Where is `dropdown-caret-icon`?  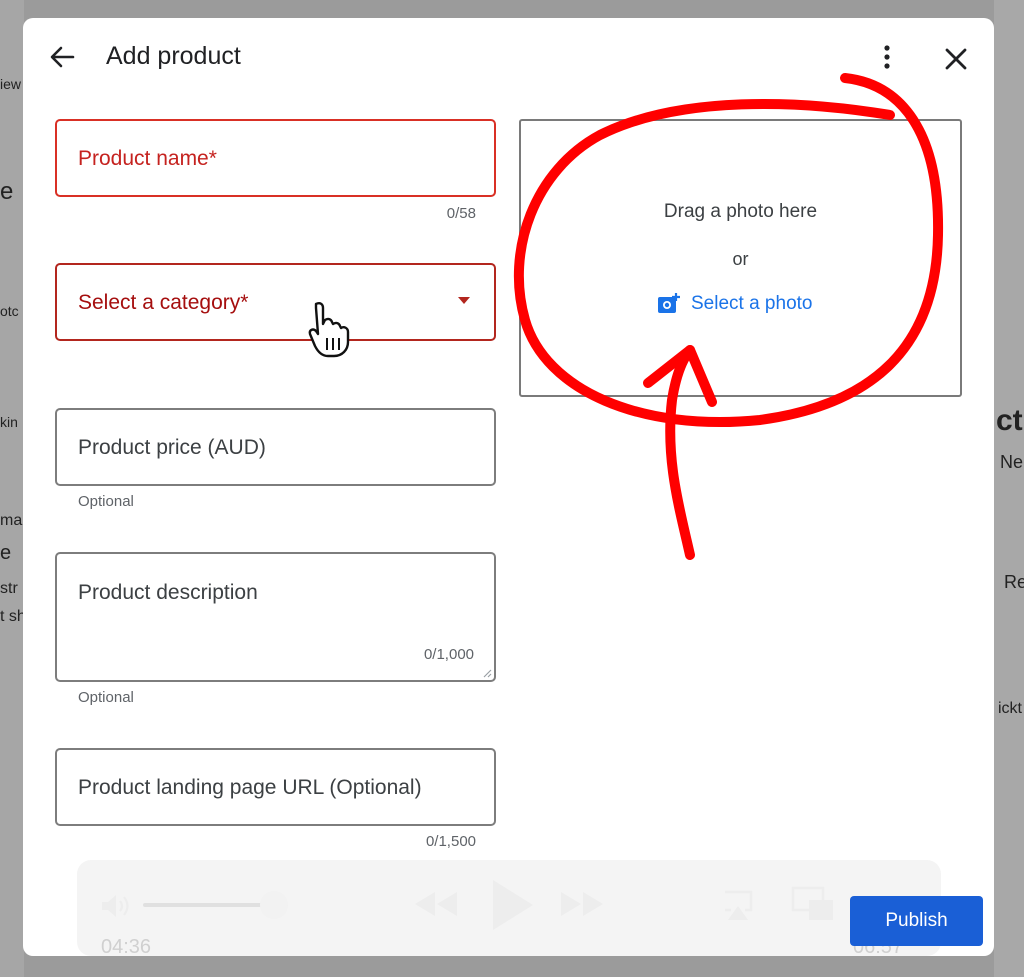
dropdown-caret-icon is located at coordinates (464, 300).